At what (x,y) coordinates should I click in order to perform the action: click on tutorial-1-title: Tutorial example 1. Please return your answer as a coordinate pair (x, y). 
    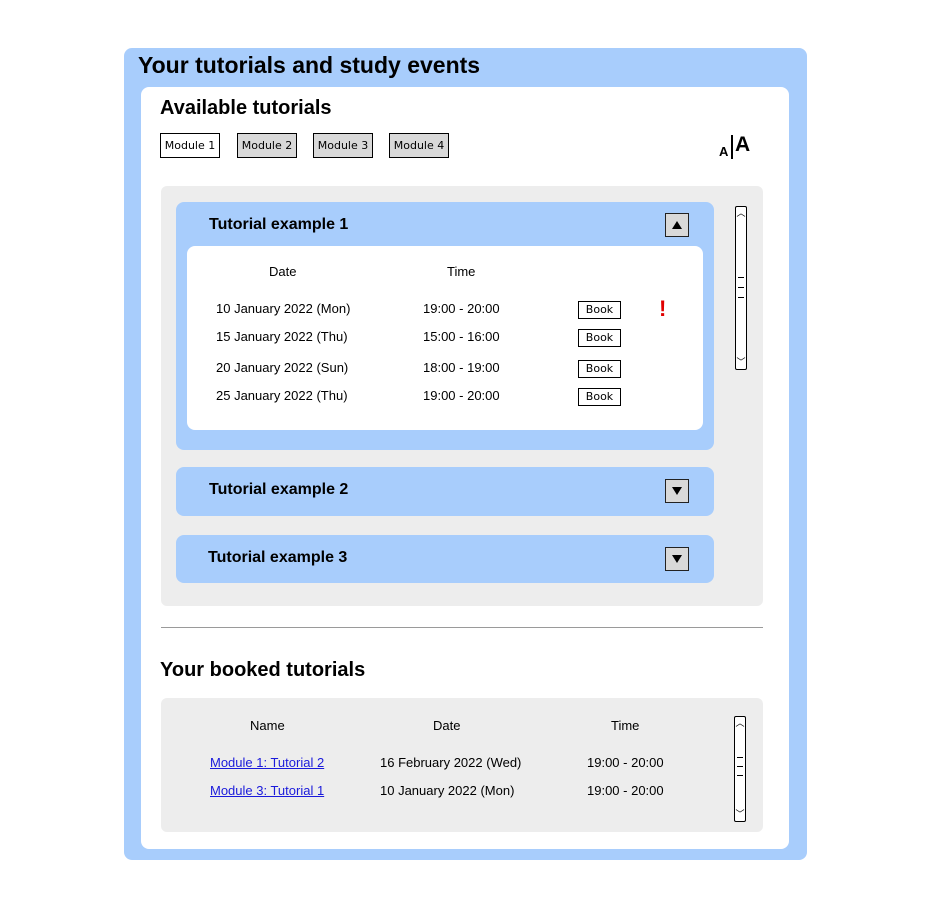
    Looking at the image, I should click on (279, 224).